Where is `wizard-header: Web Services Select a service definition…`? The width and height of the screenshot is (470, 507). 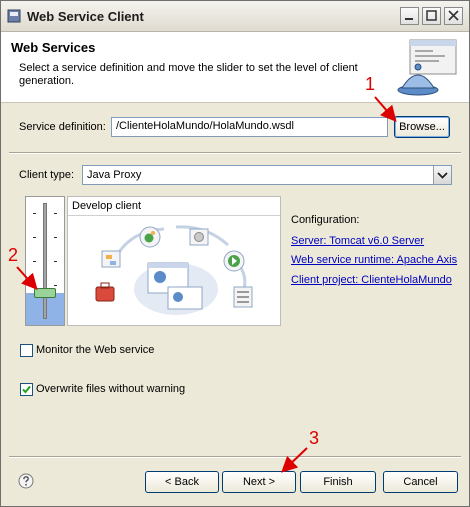 wizard-header: Web Services Select a service definition… is located at coordinates (235, 67).